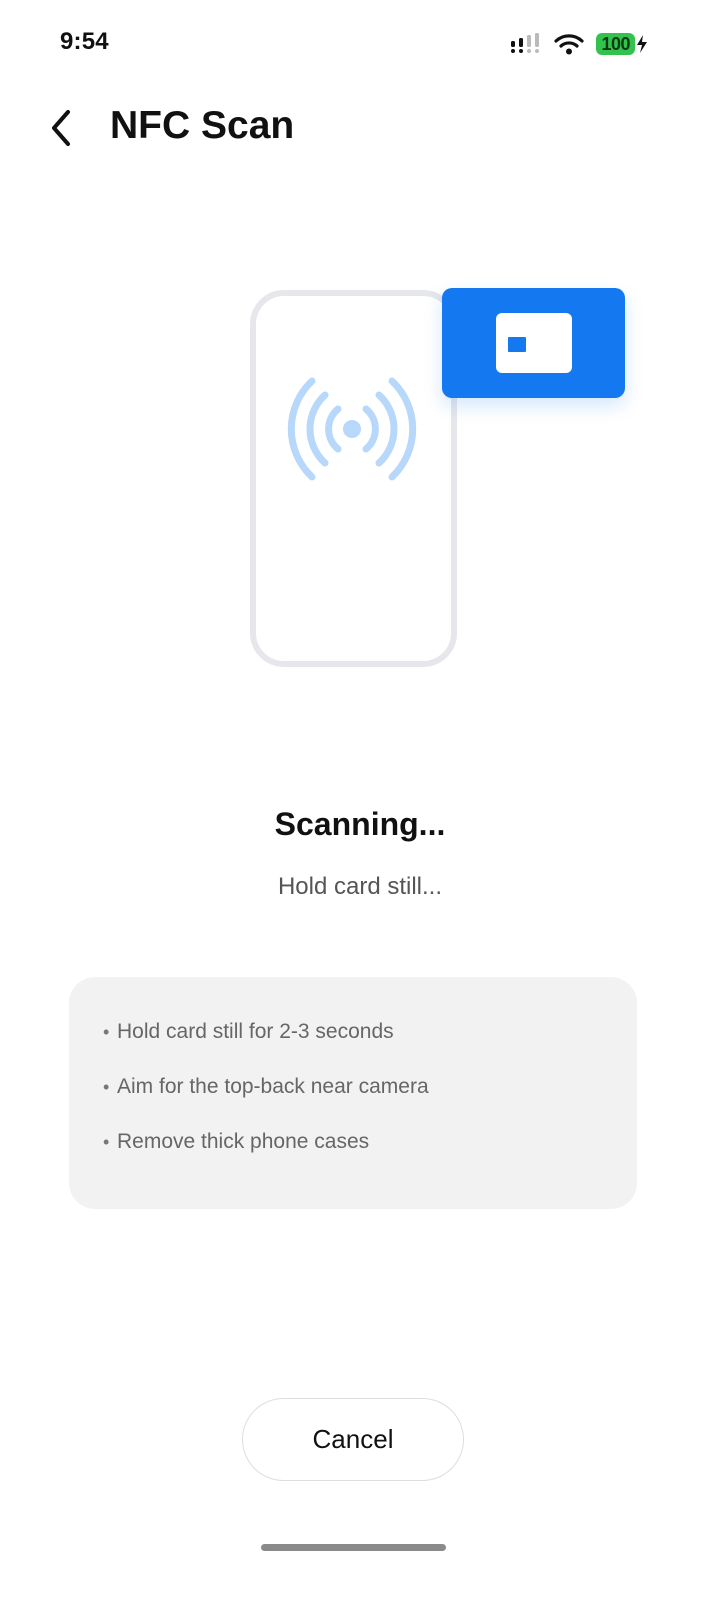  I want to click on status-icons: 100, so click(579, 44).